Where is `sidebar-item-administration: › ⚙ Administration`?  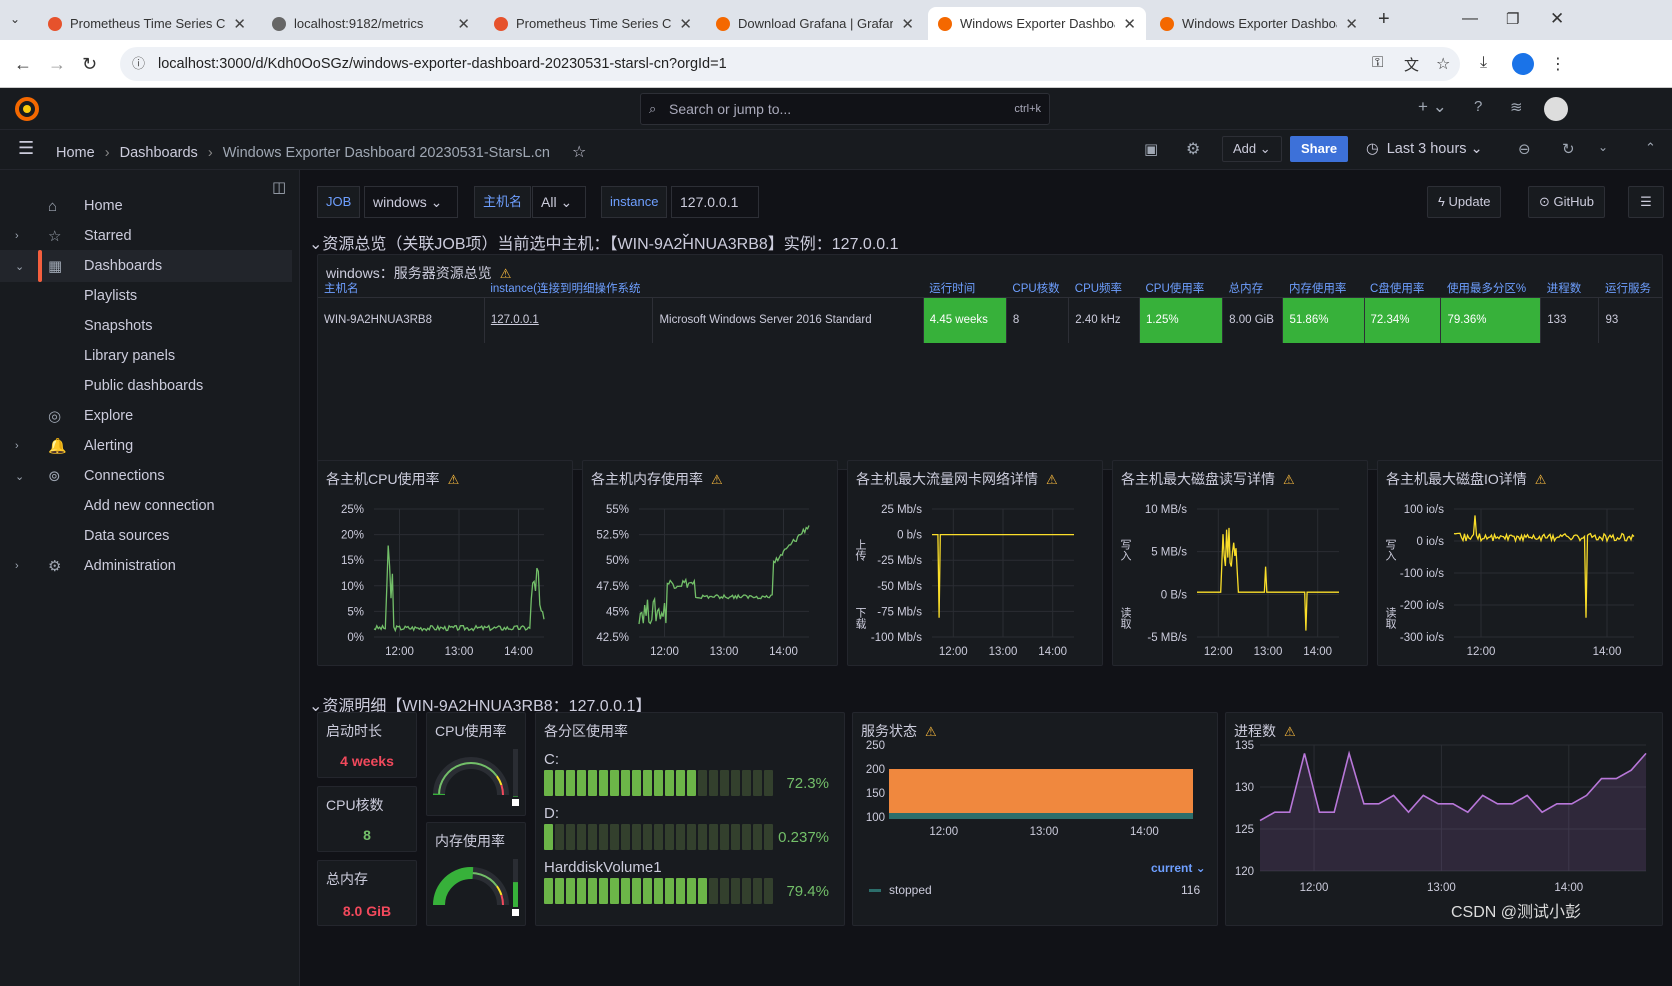
sidebar-item-administration: › ⚙ Administration is located at coordinates (146, 566).